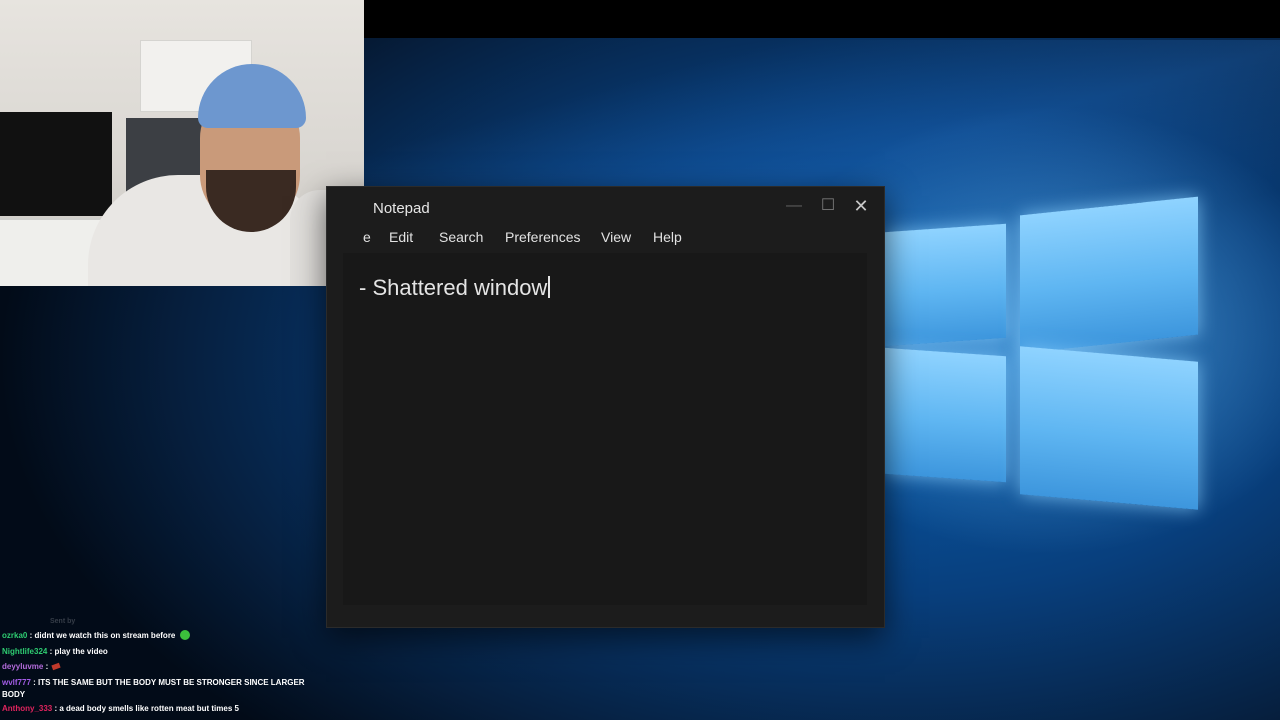  I want to click on tv-screen, so click(56, 164).